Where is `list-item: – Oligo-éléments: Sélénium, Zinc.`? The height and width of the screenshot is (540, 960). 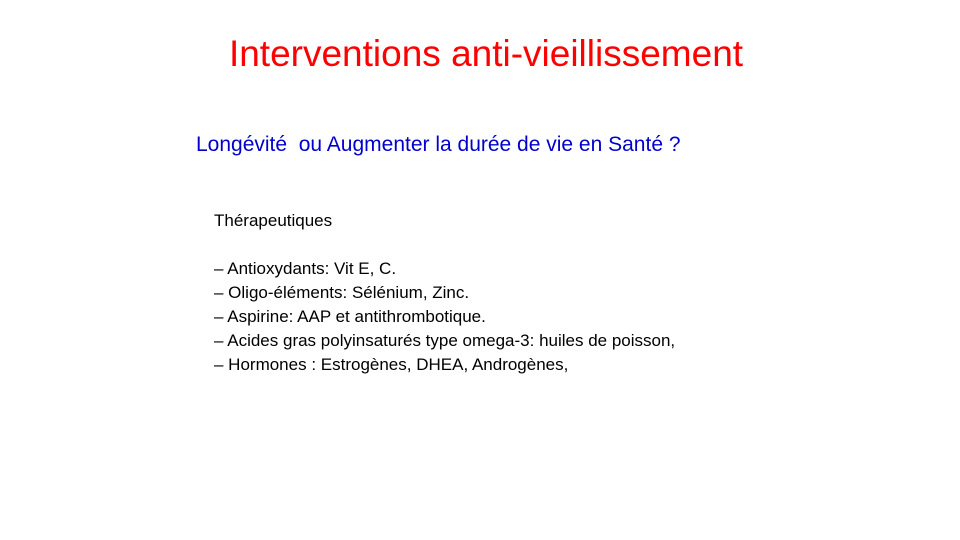 list-item: – Oligo-éléments: Sélénium, Zinc. is located at coordinates (342, 292).